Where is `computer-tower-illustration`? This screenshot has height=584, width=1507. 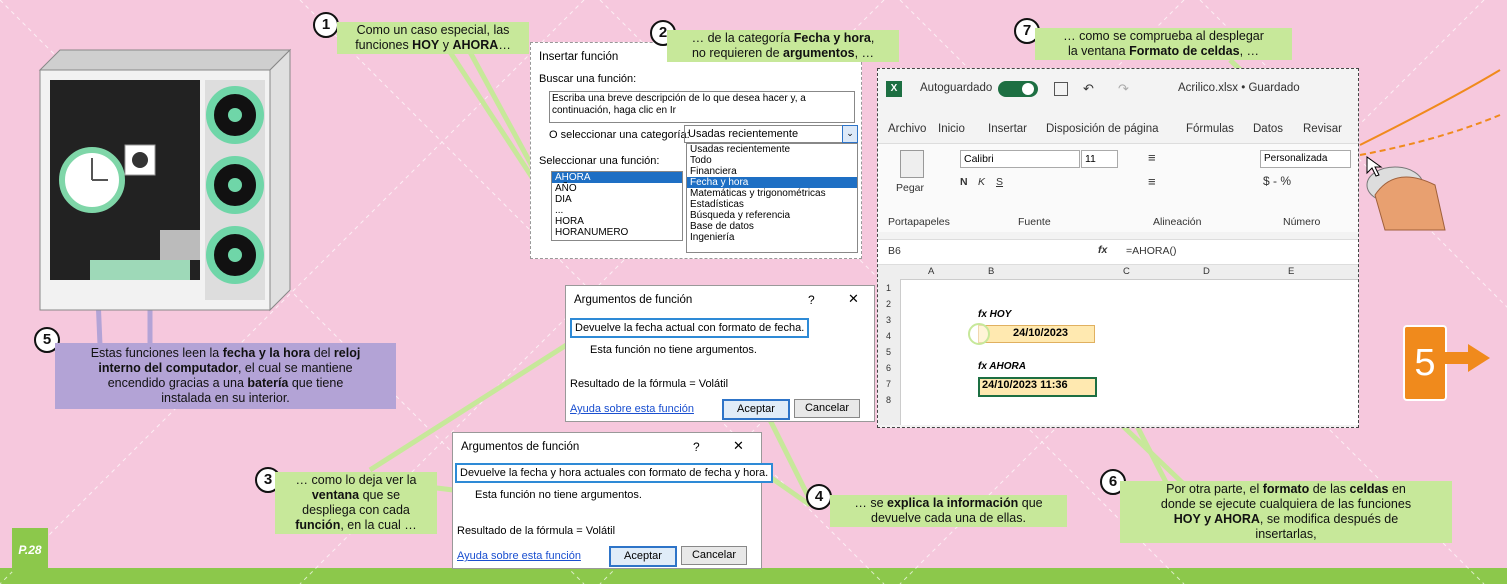
computer-tower-illustration is located at coordinates (162, 177).